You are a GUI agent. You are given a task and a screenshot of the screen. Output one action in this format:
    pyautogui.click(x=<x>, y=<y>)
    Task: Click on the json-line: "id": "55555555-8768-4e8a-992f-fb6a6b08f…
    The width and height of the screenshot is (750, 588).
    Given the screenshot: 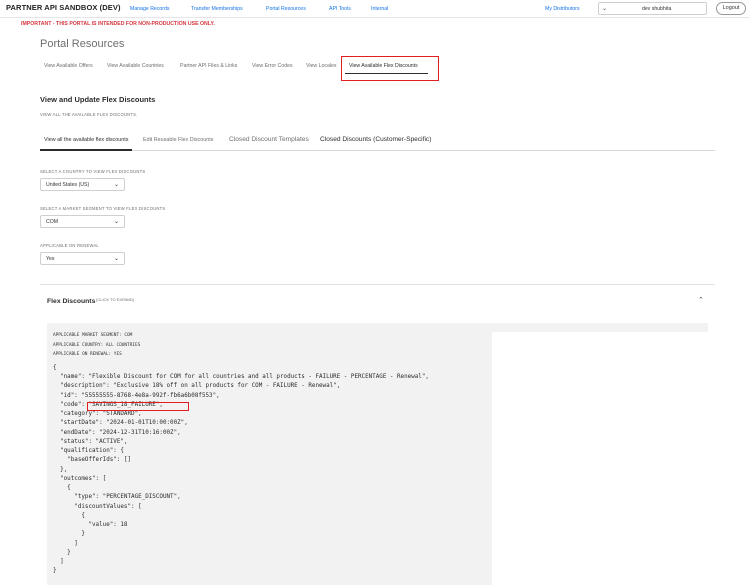 What is the action you would take?
    pyautogui.click(x=136, y=396)
    